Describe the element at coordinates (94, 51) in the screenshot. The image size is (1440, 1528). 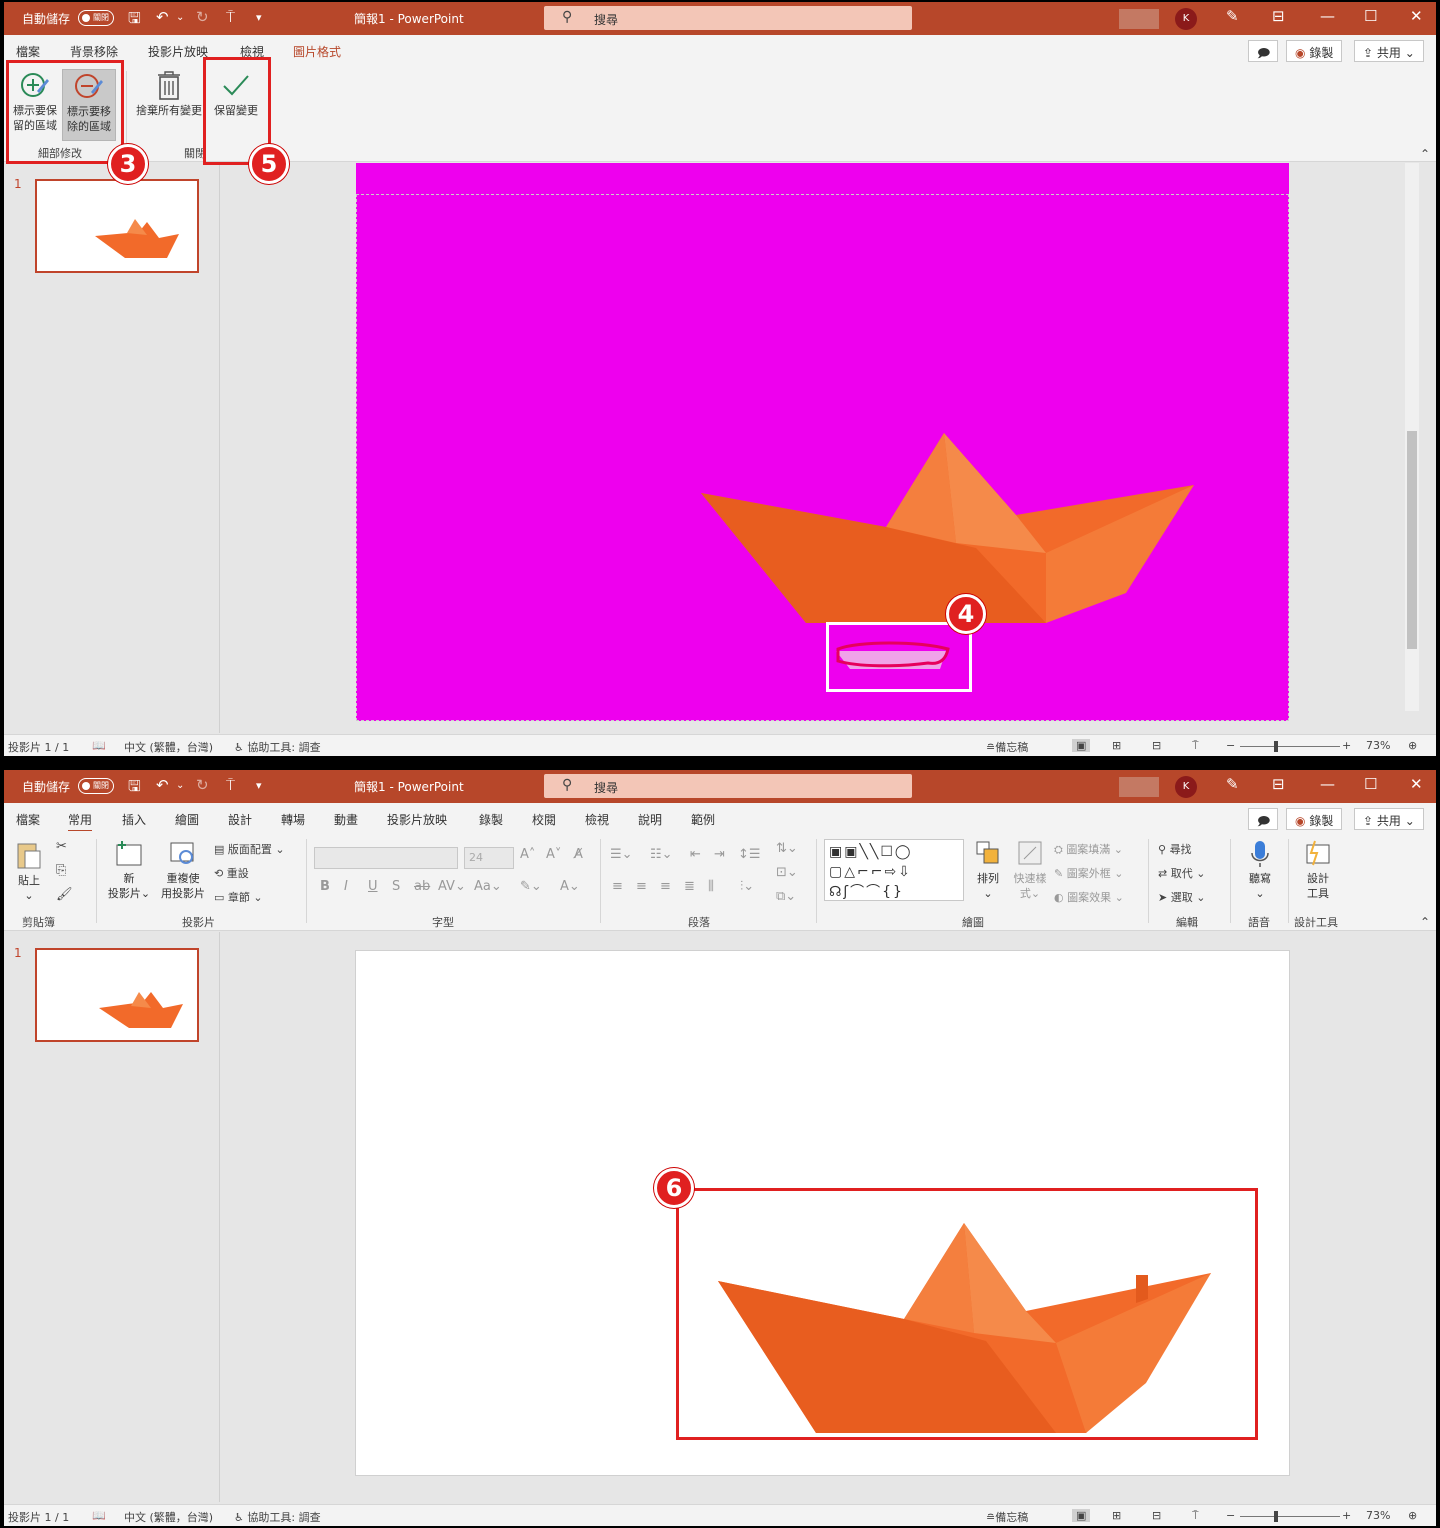
I see `tab-background-removal: 背景移除` at that location.